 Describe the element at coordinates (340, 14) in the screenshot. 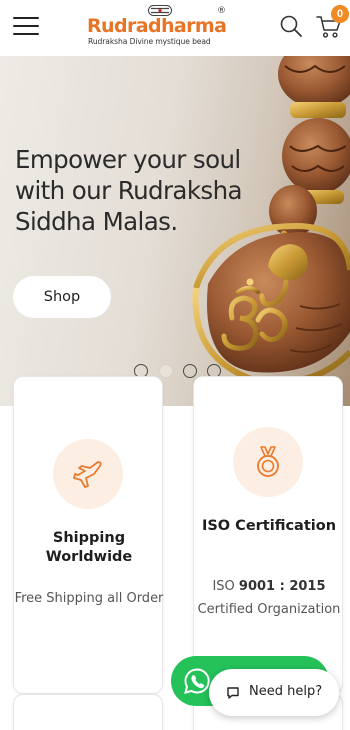

I see `cart-count-badge: 0` at that location.